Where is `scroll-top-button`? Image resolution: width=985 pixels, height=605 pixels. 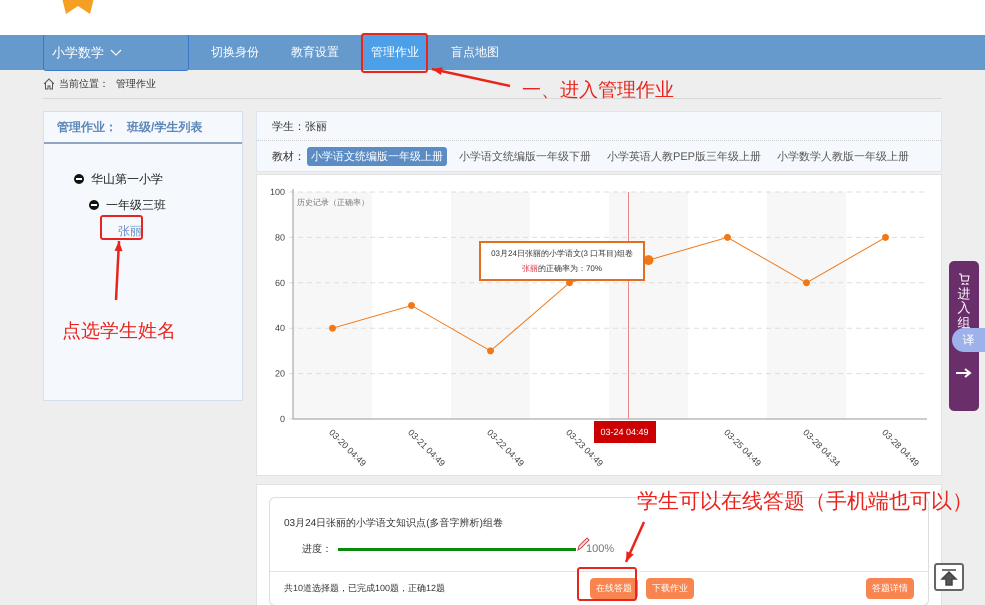
scroll-top-button is located at coordinates (949, 577).